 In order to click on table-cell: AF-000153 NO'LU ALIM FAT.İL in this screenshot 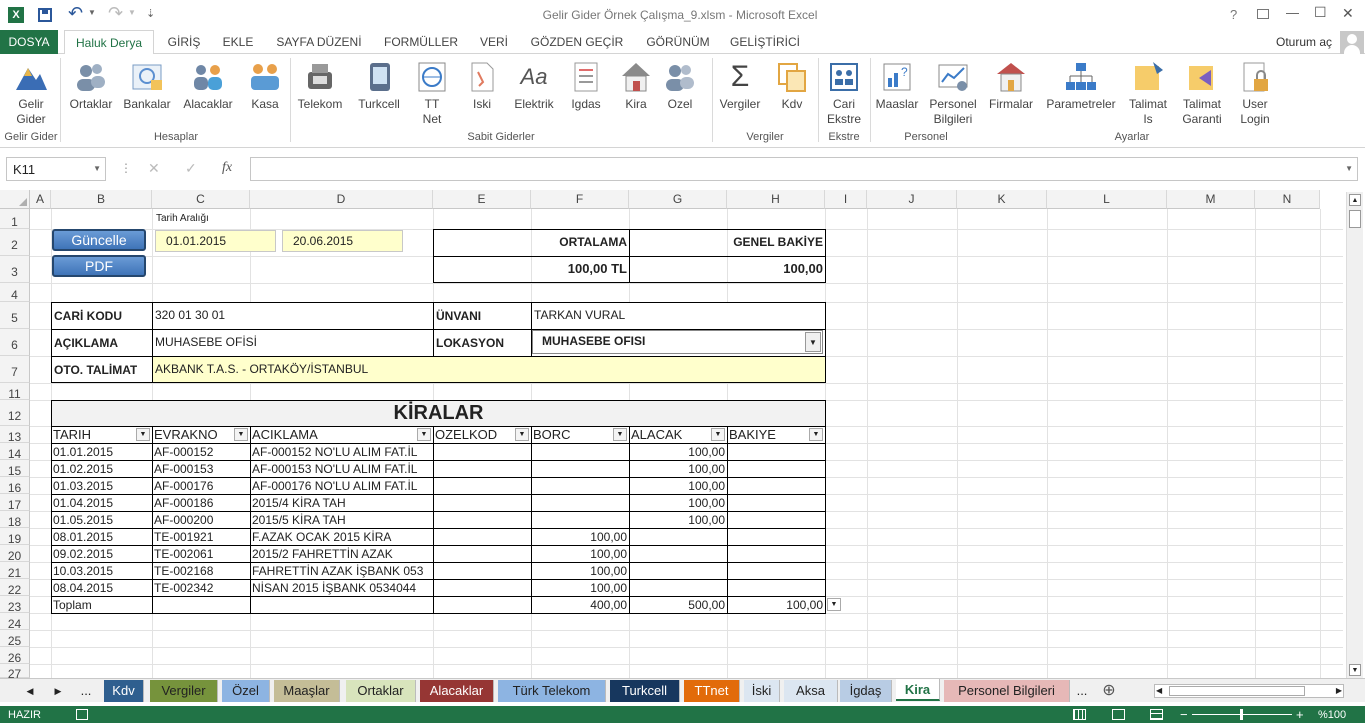, I will do `click(341, 469)`.